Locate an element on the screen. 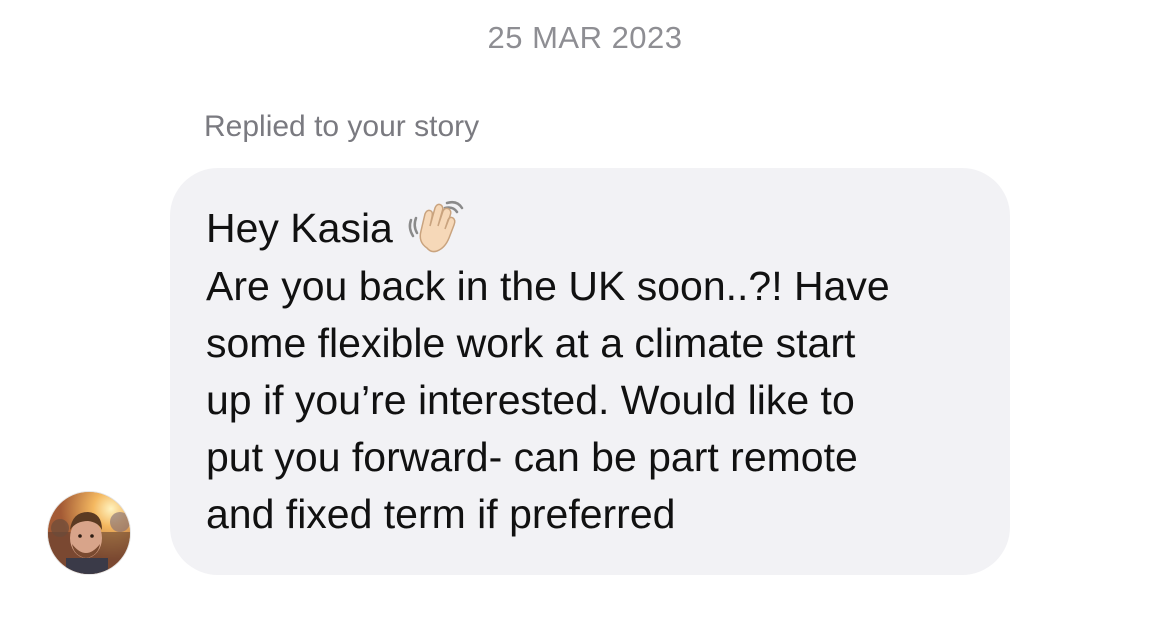 Image resolution: width=1170 pixels, height=630 pixels. avatar-photo is located at coordinates (89, 533).